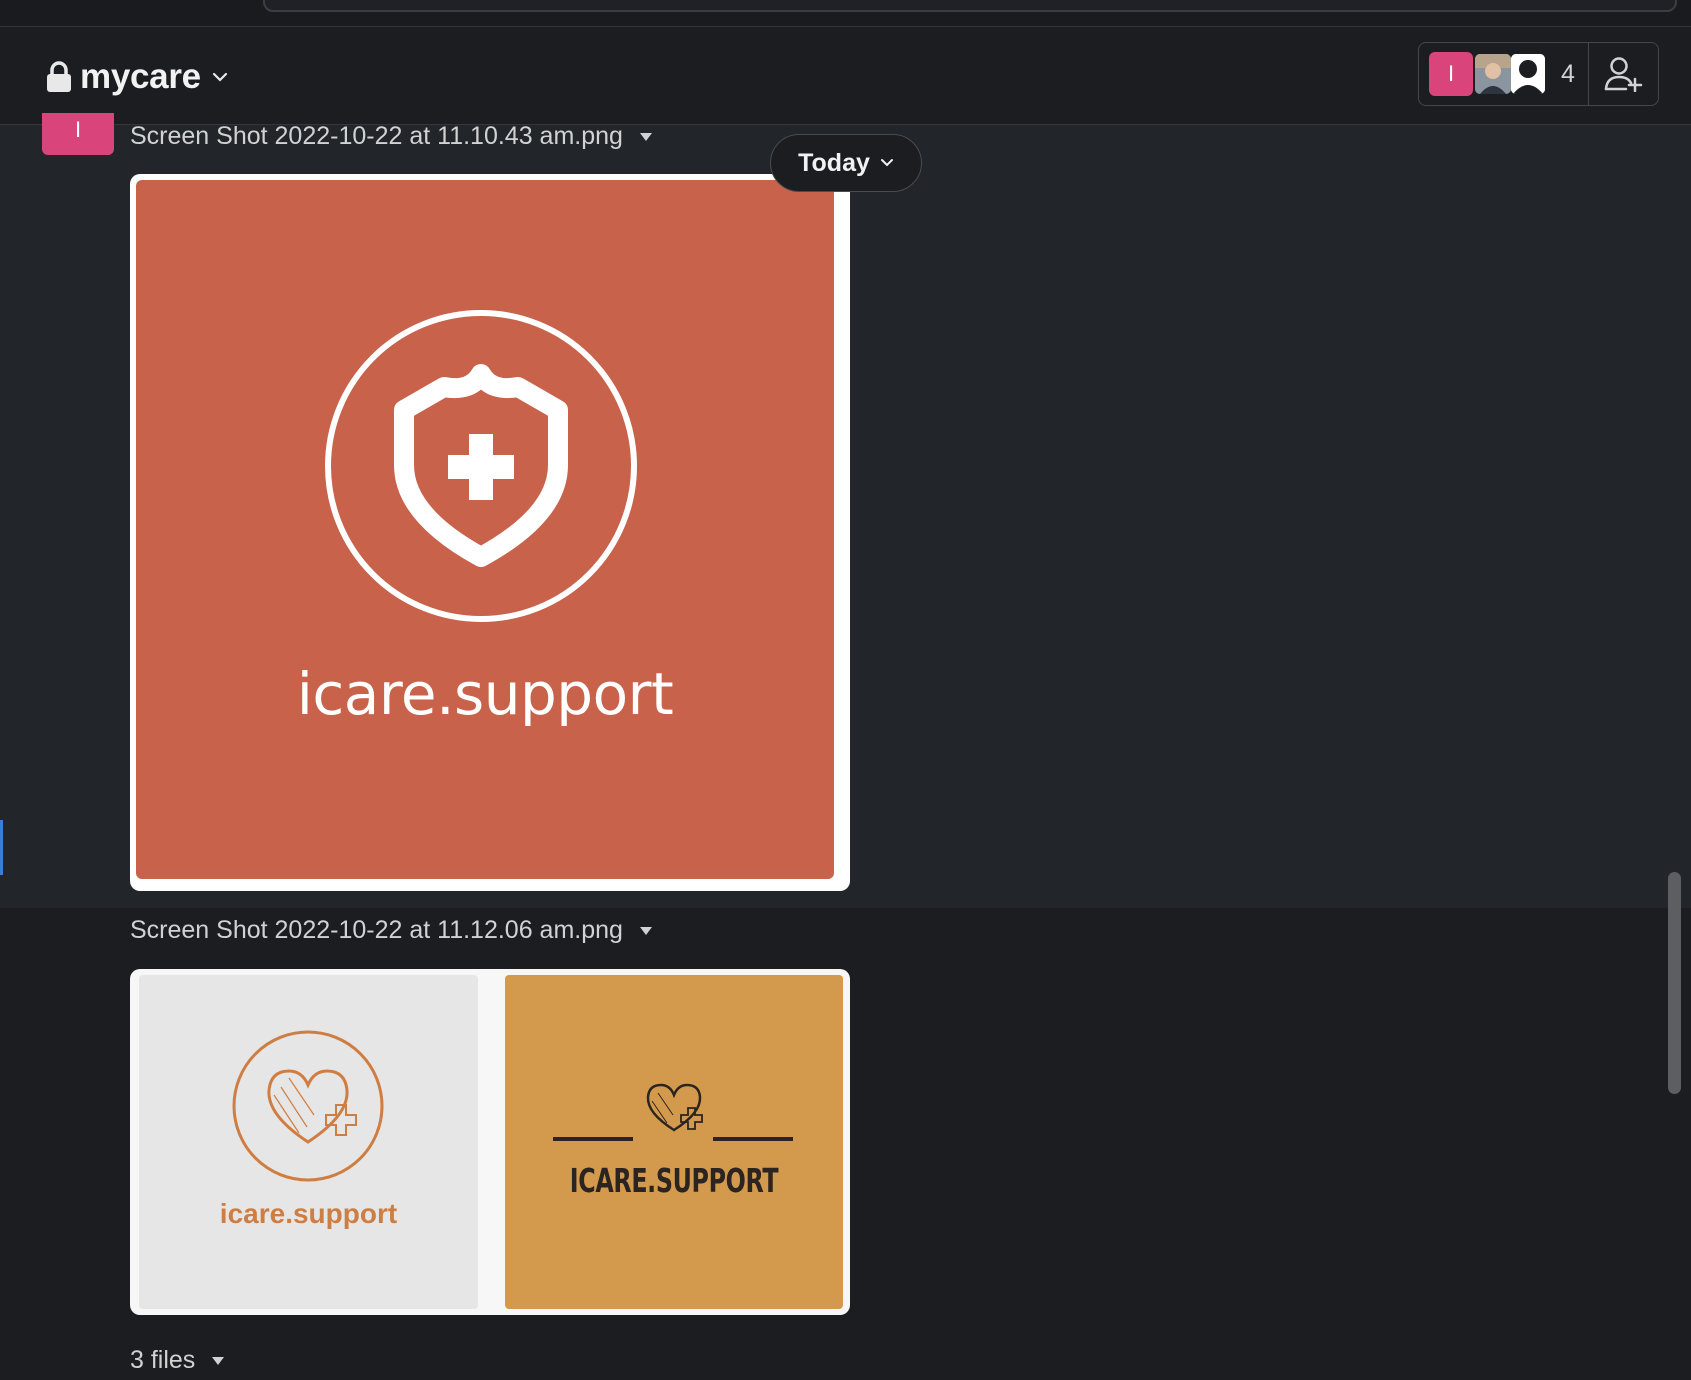 This screenshot has height=1380, width=1691. I want to click on avatar: I, so click(1451, 74).